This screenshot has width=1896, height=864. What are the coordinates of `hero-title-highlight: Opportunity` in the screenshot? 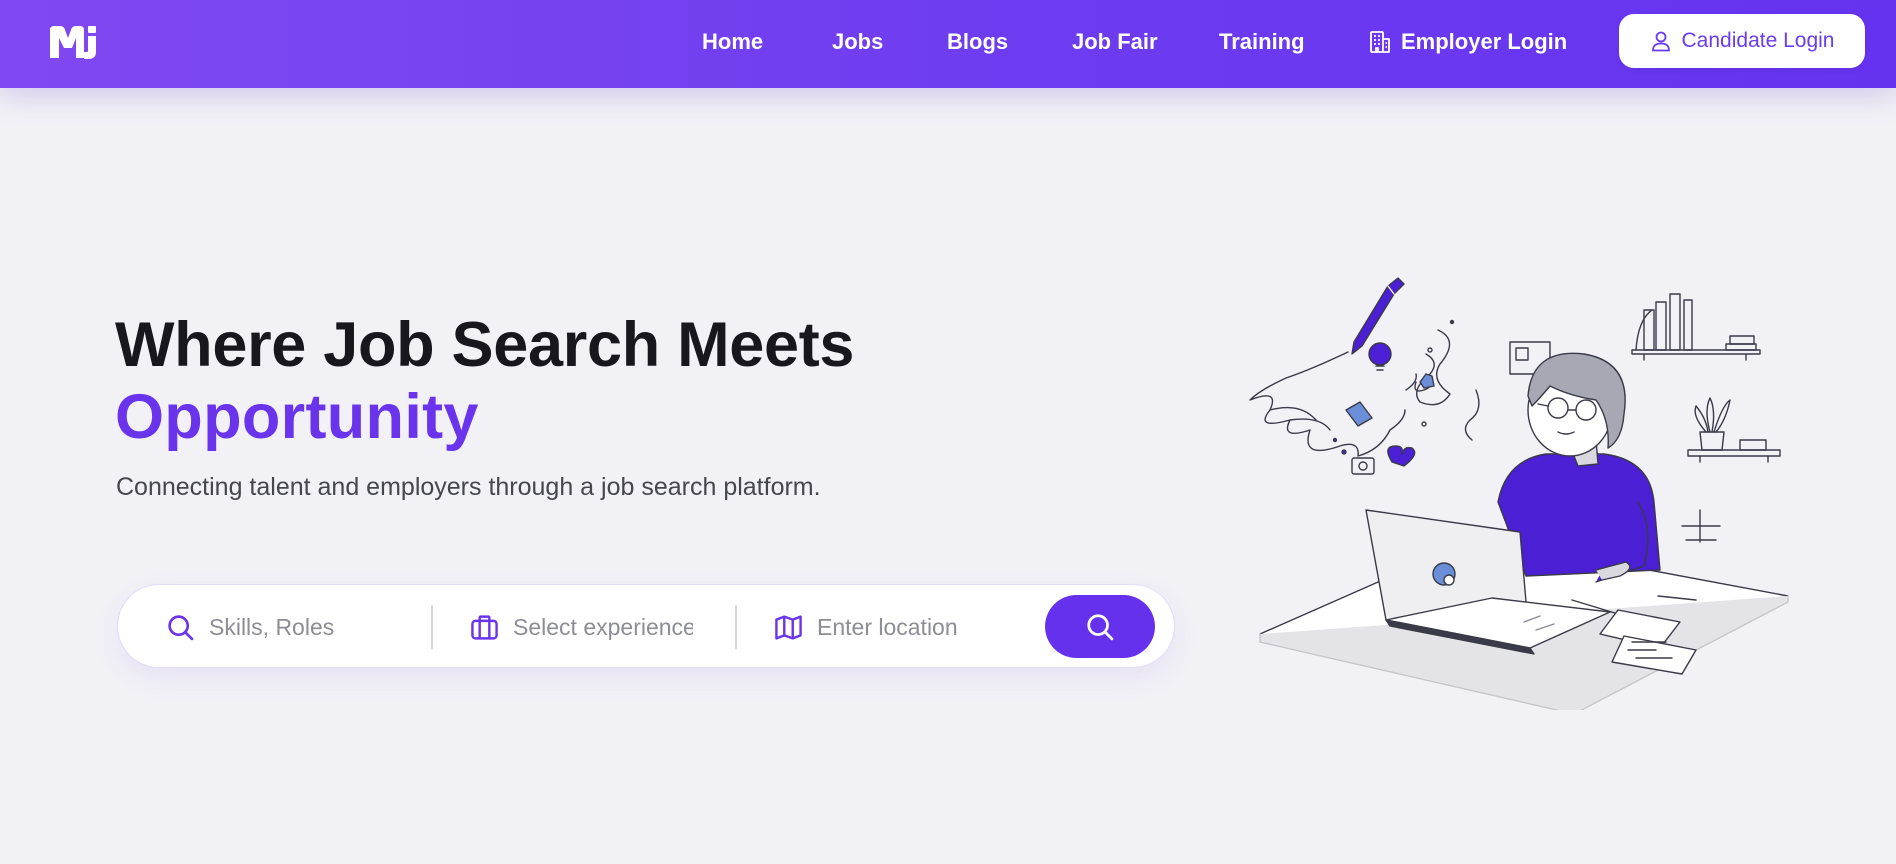 It's located at (297, 417).